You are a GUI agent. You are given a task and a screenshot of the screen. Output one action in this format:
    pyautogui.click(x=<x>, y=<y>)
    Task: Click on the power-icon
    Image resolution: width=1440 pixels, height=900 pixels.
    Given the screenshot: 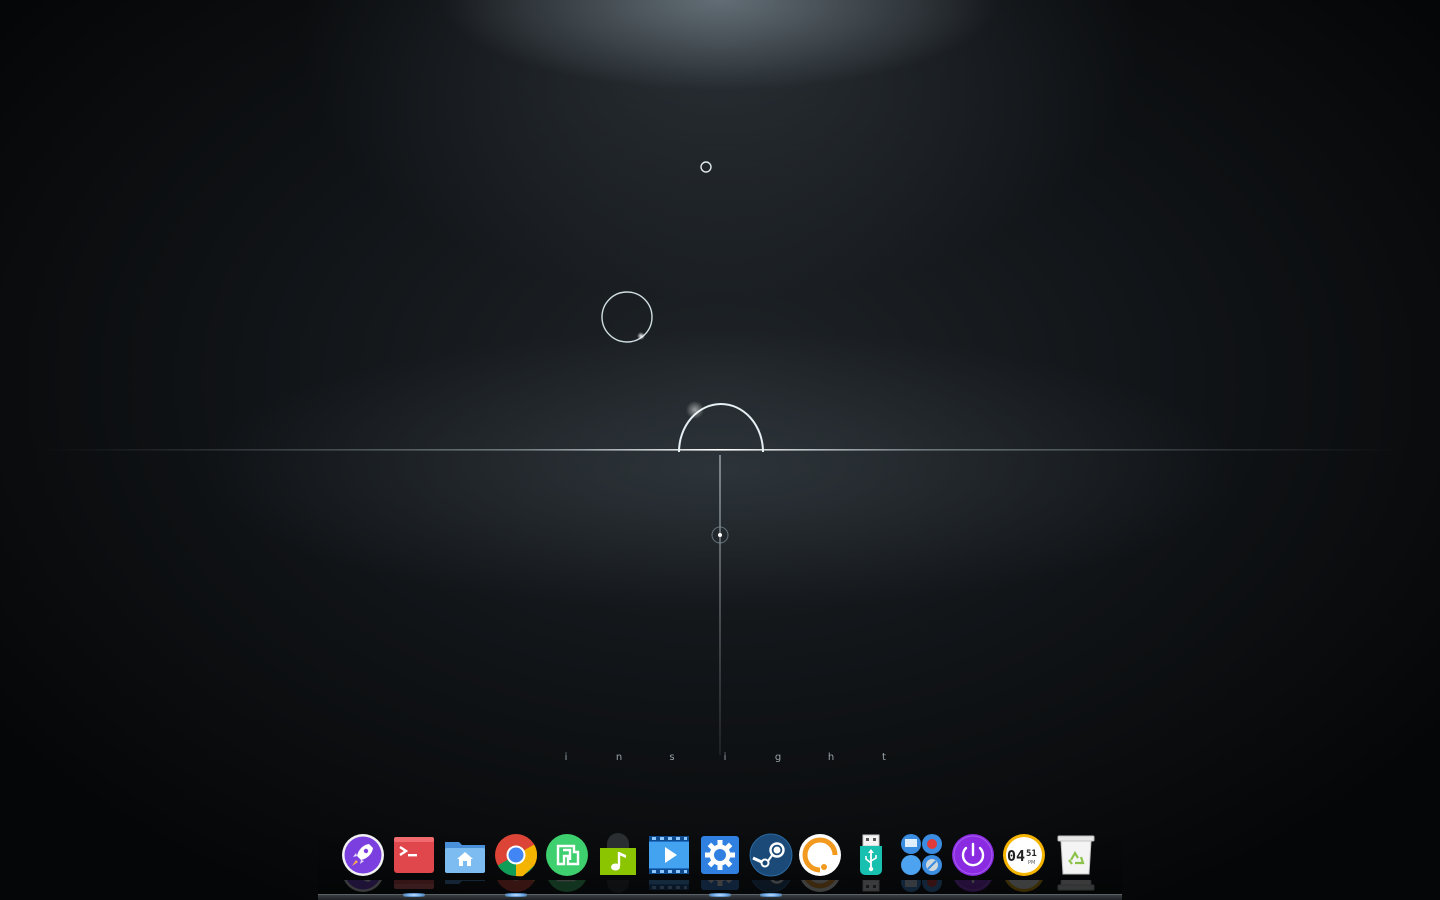 What is the action you would take?
    pyautogui.click(x=973, y=855)
    